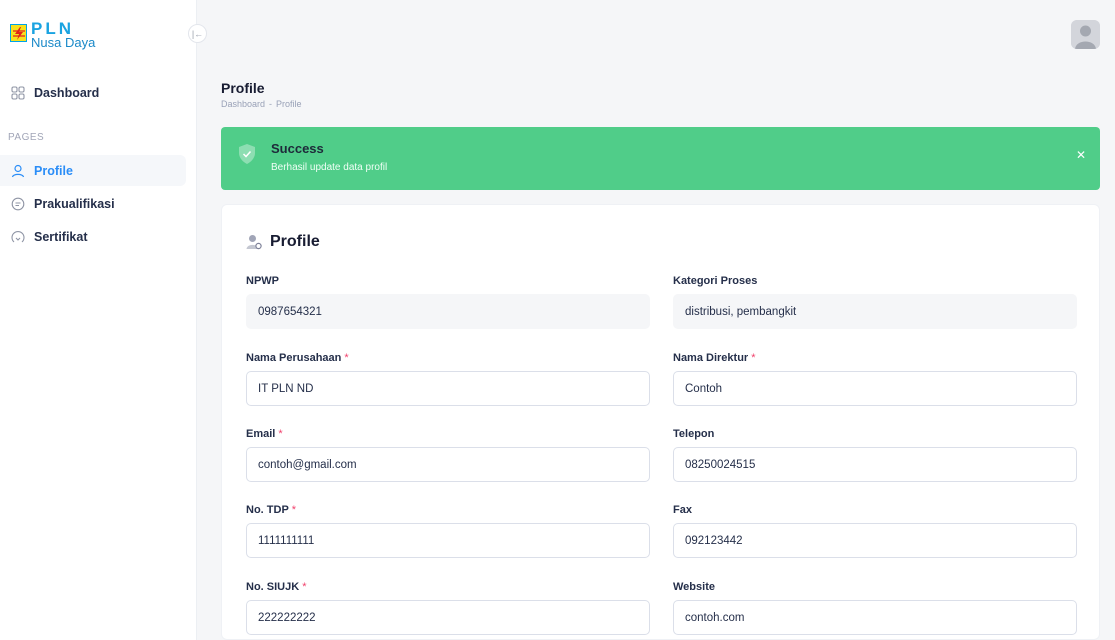 Image resolution: width=1115 pixels, height=640 pixels. I want to click on nav-section-label: PAGES, so click(26, 137).